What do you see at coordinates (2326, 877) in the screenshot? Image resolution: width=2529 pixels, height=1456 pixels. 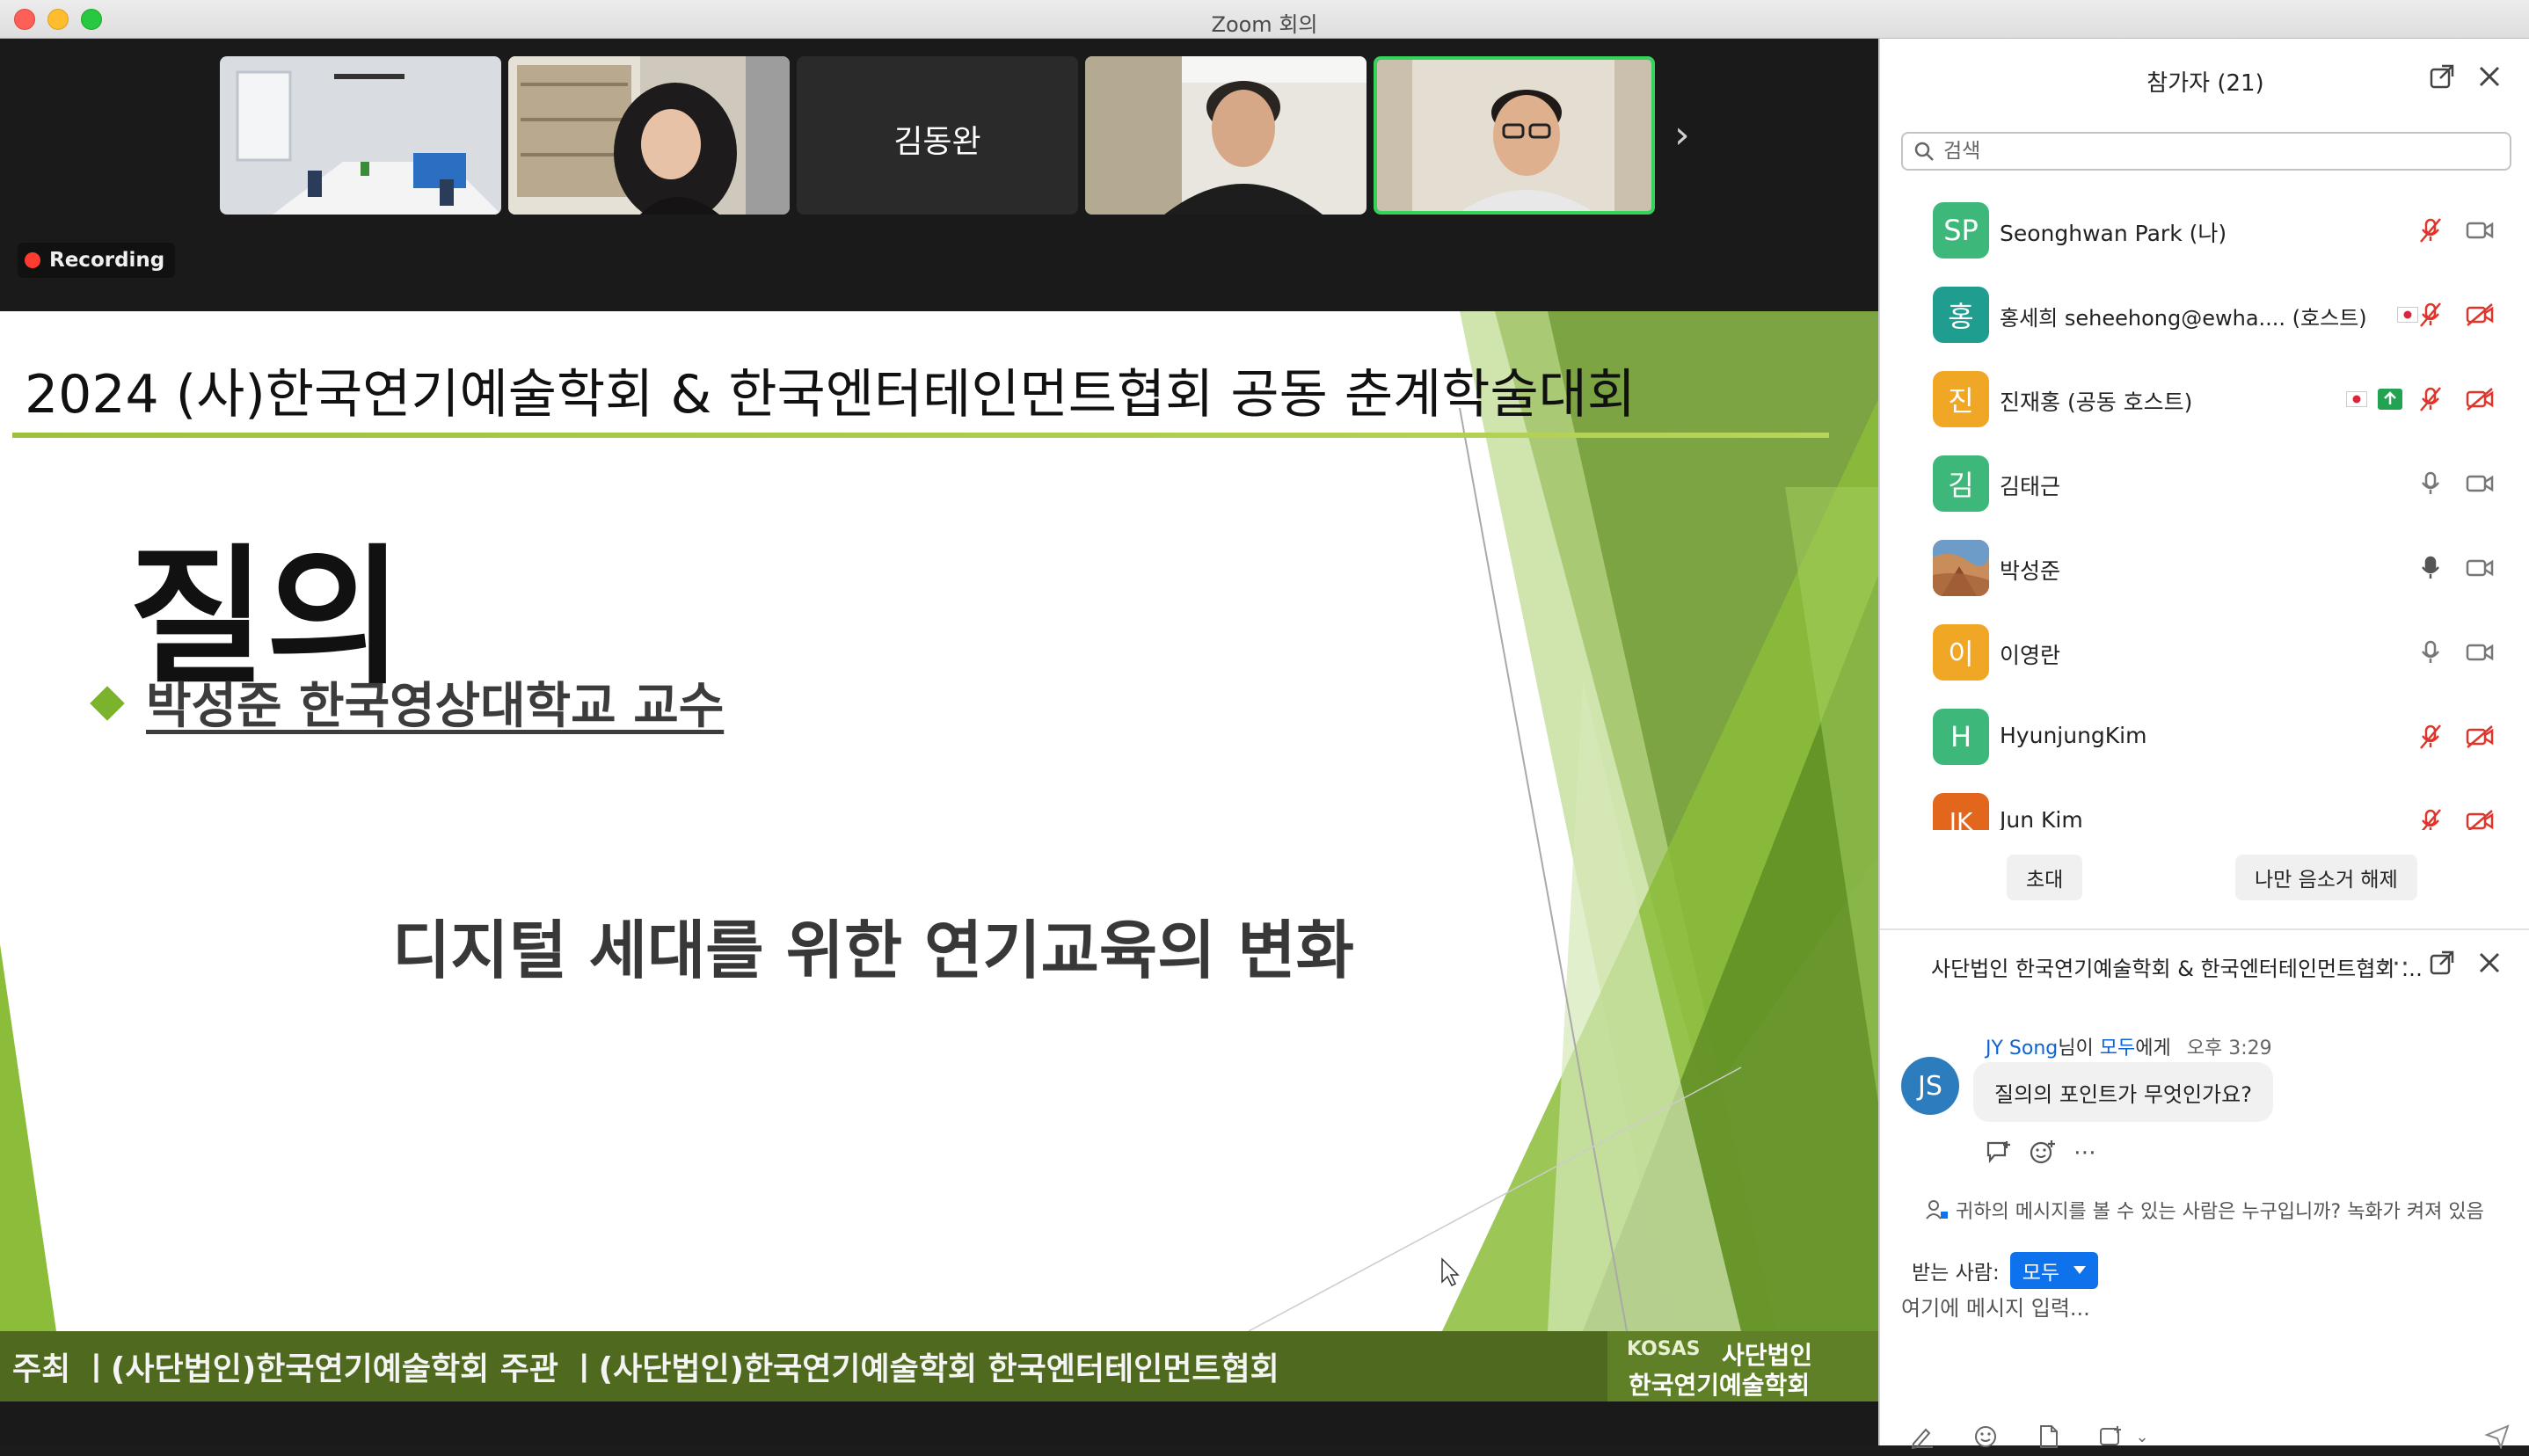 I see `unmute-me-button: 나만 음소거 해제` at bounding box center [2326, 877].